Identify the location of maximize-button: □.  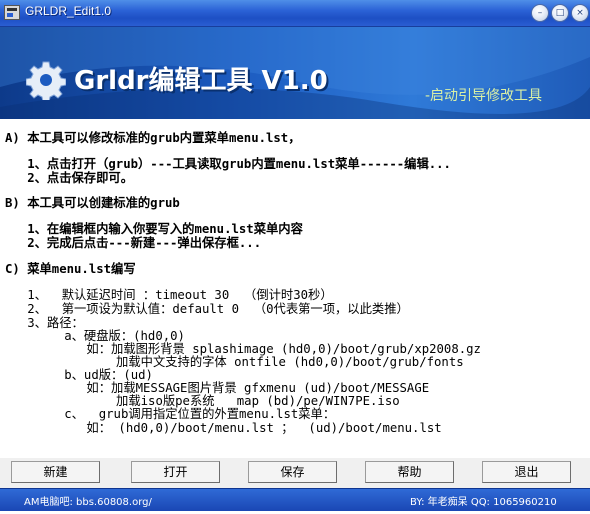
(560, 13).